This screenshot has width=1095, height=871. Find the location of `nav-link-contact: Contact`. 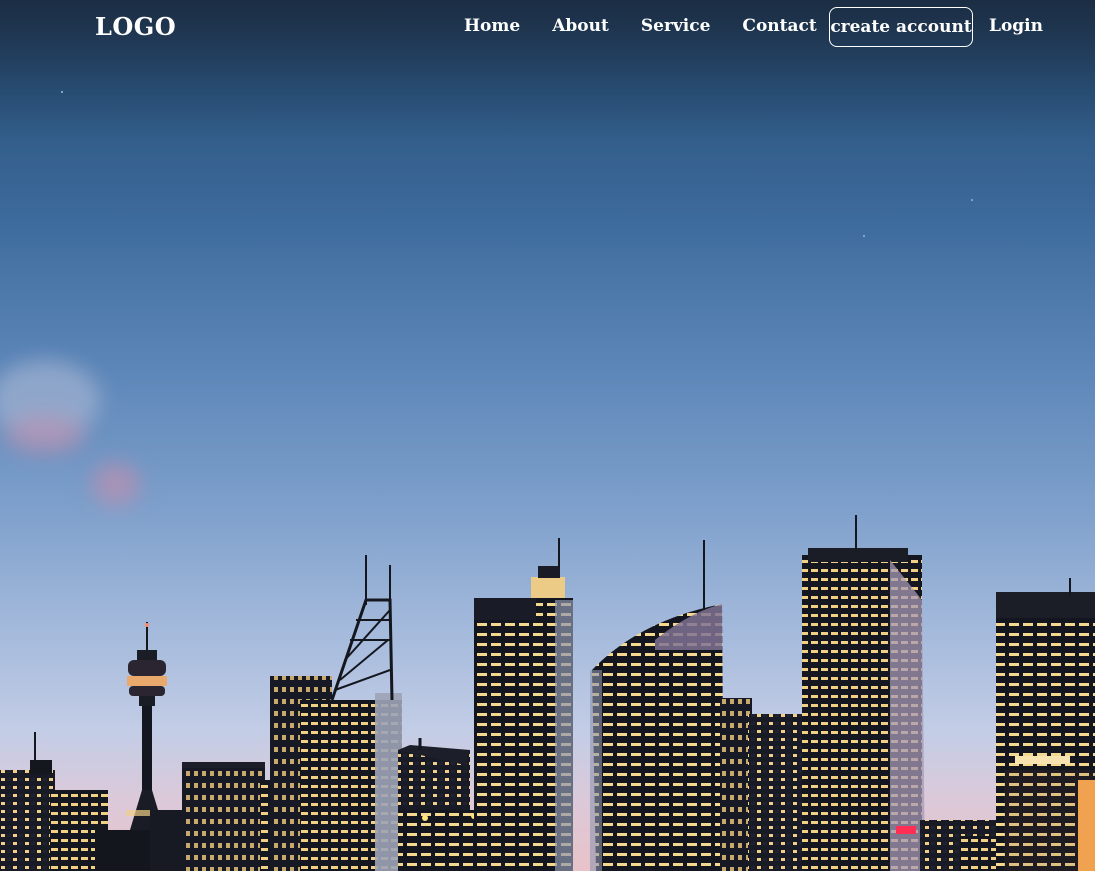

nav-link-contact: Contact is located at coordinates (779, 26).